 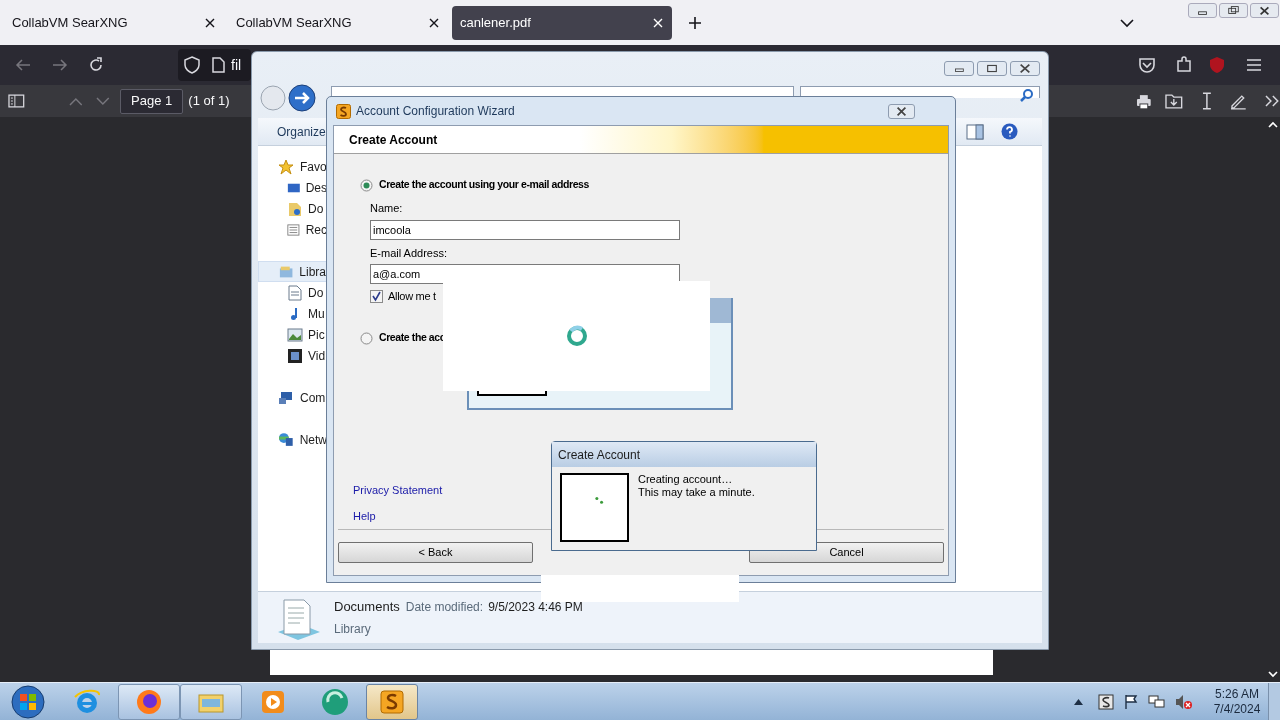 I want to click on address-bar: fil, so click(x=214, y=65).